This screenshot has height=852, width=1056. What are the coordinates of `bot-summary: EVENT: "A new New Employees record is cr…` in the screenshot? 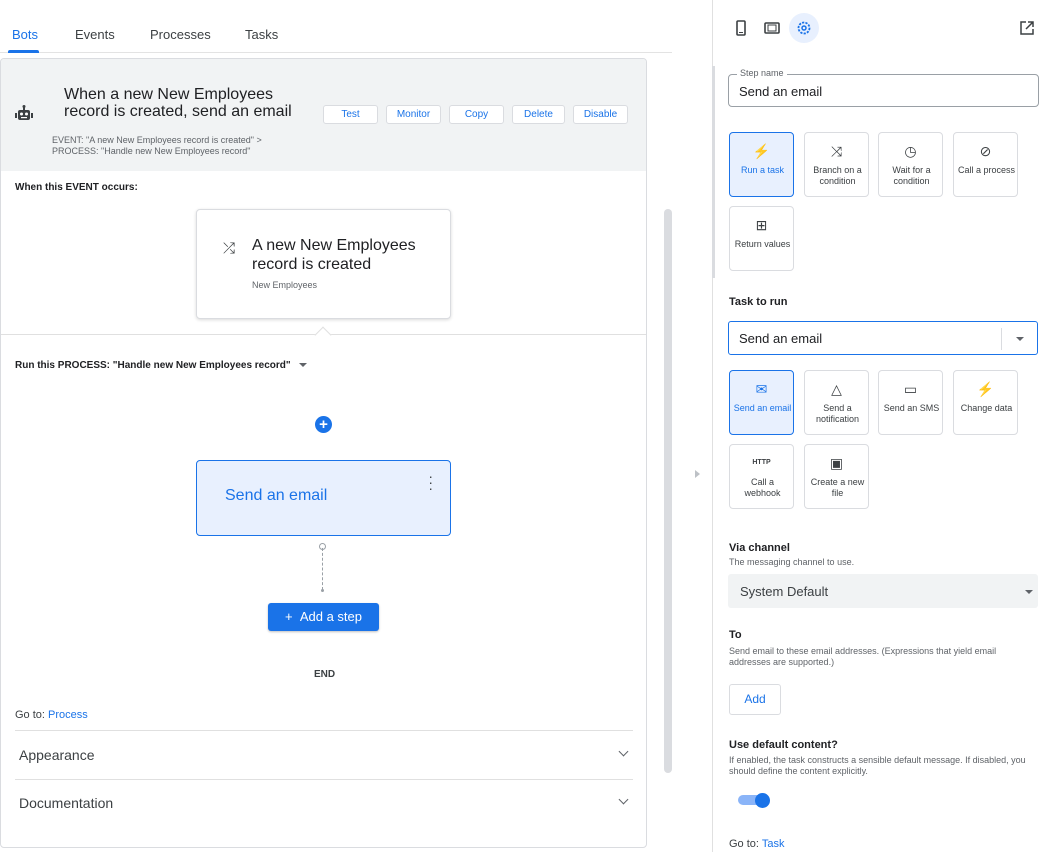 It's located at (157, 146).